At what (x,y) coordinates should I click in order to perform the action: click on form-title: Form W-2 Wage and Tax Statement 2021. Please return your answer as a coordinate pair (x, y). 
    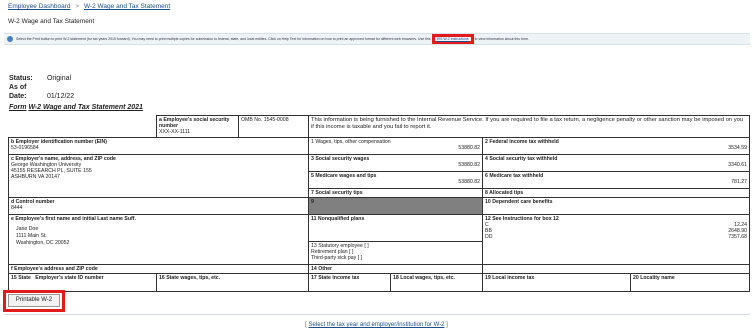
    Looking at the image, I should click on (76, 107).